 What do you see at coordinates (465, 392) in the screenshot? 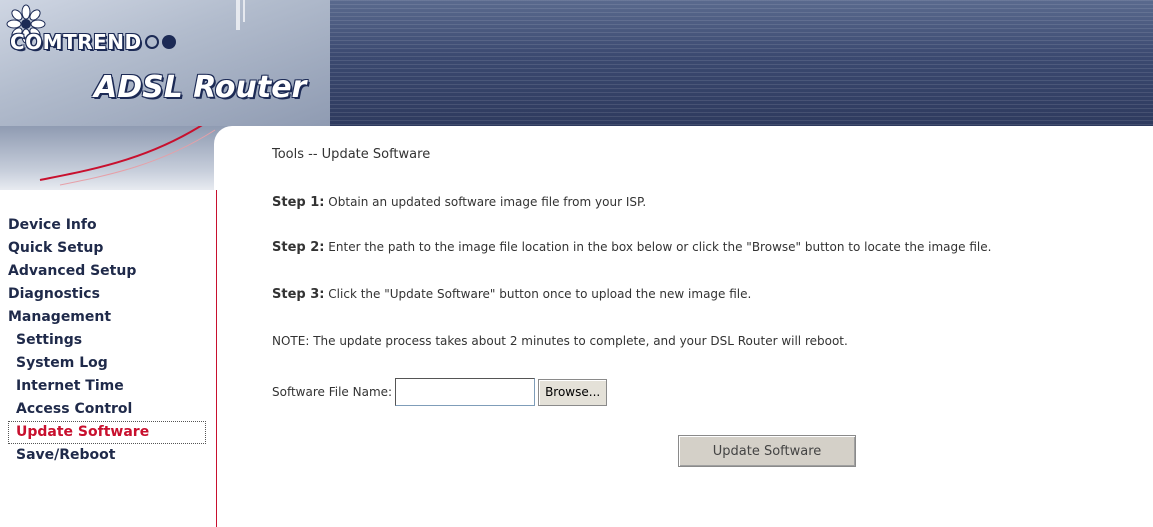
I see `software-file-input` at bounding box center [465, 392].